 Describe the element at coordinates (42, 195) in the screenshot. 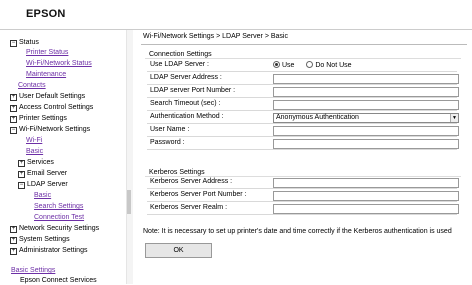

I see `sidebar-item-ldap-basic: Basic` at that location.